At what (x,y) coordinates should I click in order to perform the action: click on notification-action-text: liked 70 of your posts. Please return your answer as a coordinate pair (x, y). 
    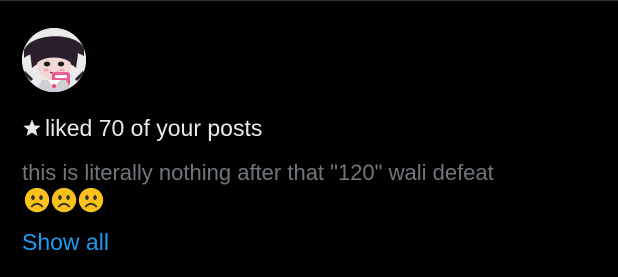
    Looking at the image, I should click on (154, 128).